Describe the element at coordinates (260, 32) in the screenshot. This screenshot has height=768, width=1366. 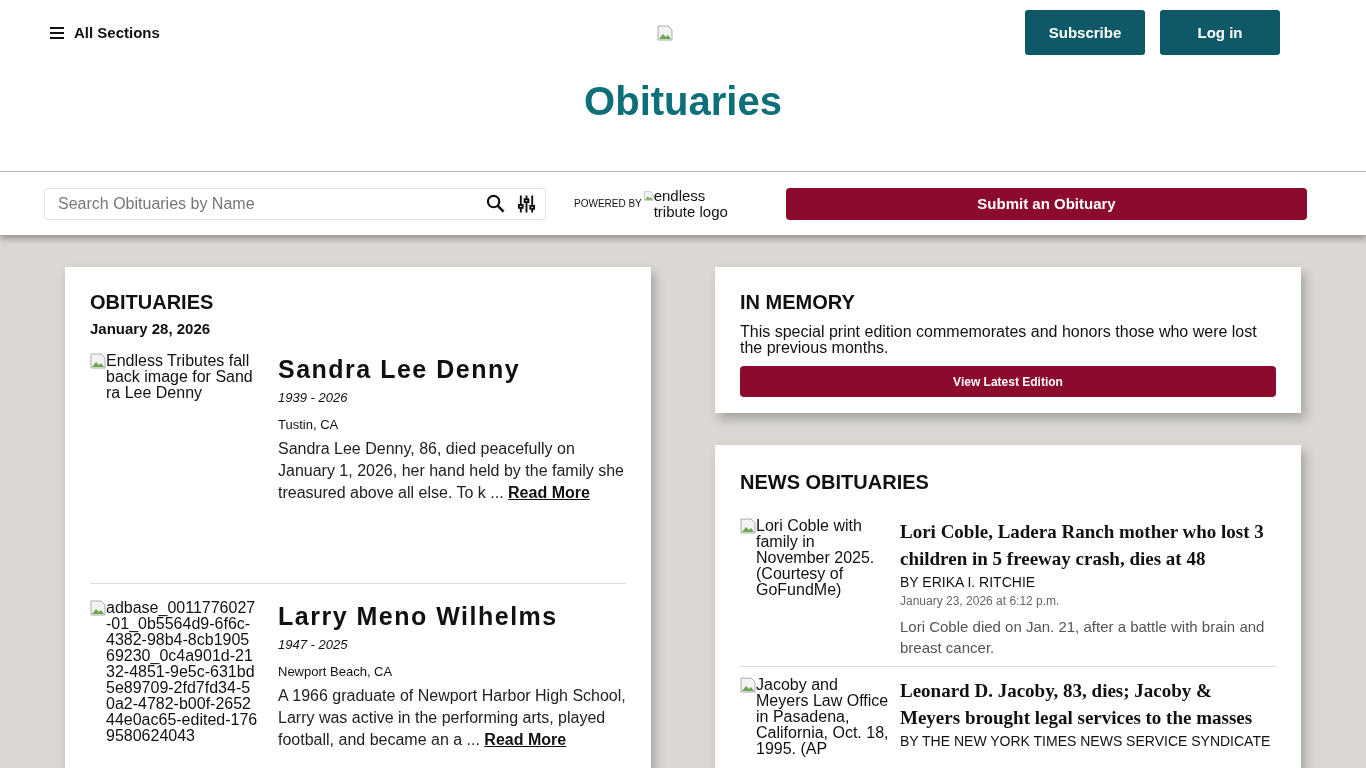
I see `all-sections-menu: All Sections` at that location.